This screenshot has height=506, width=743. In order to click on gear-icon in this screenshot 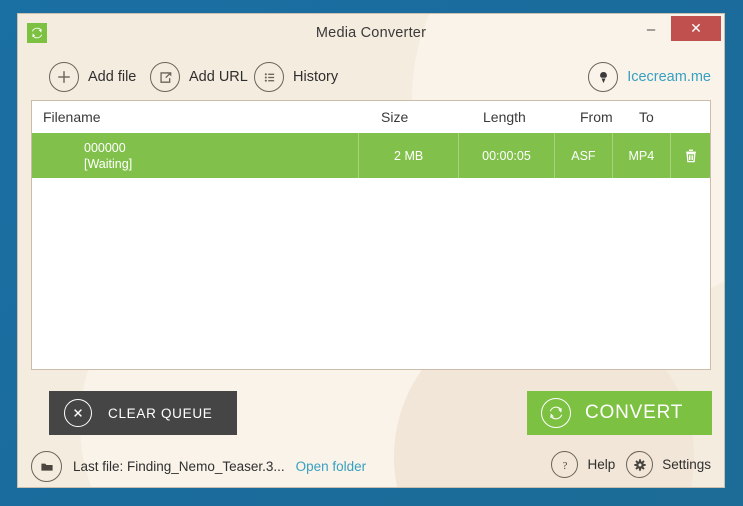, I will do `click(640, 464)`.